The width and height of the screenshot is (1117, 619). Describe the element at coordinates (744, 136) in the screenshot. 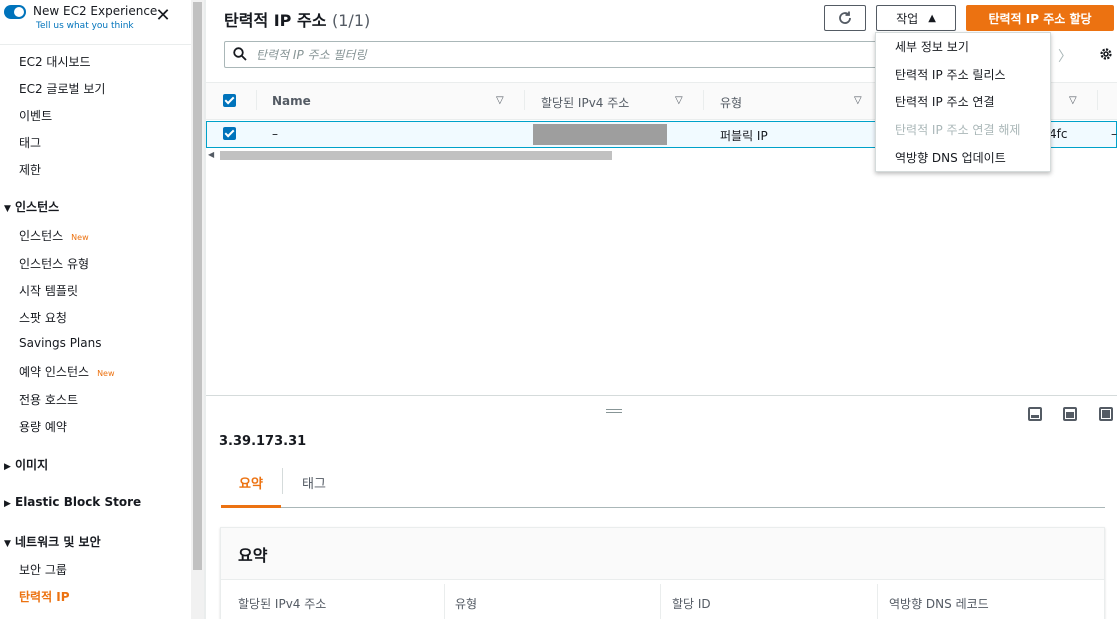

I see `cell-type: 퍼블릭 IP` at that location.